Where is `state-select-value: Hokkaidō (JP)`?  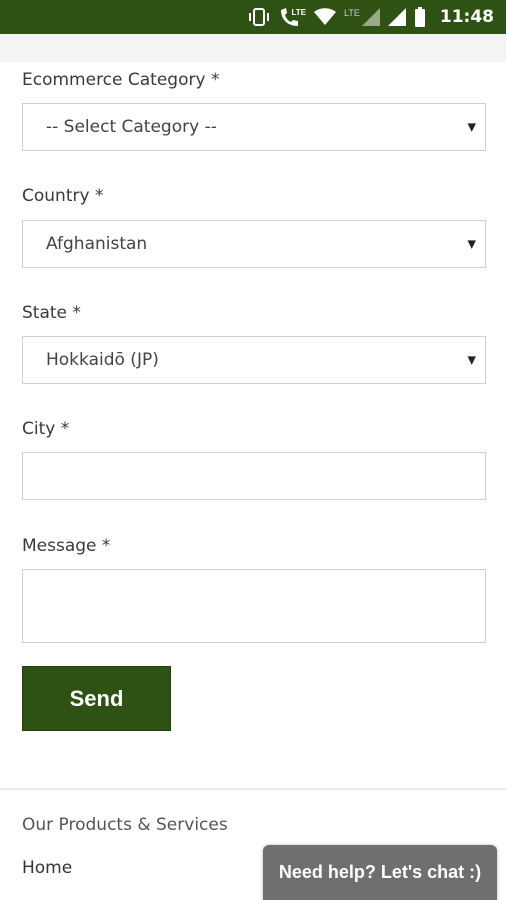 state-select-value: Hokkaidō (JP) is located at coordinates (102, 360).